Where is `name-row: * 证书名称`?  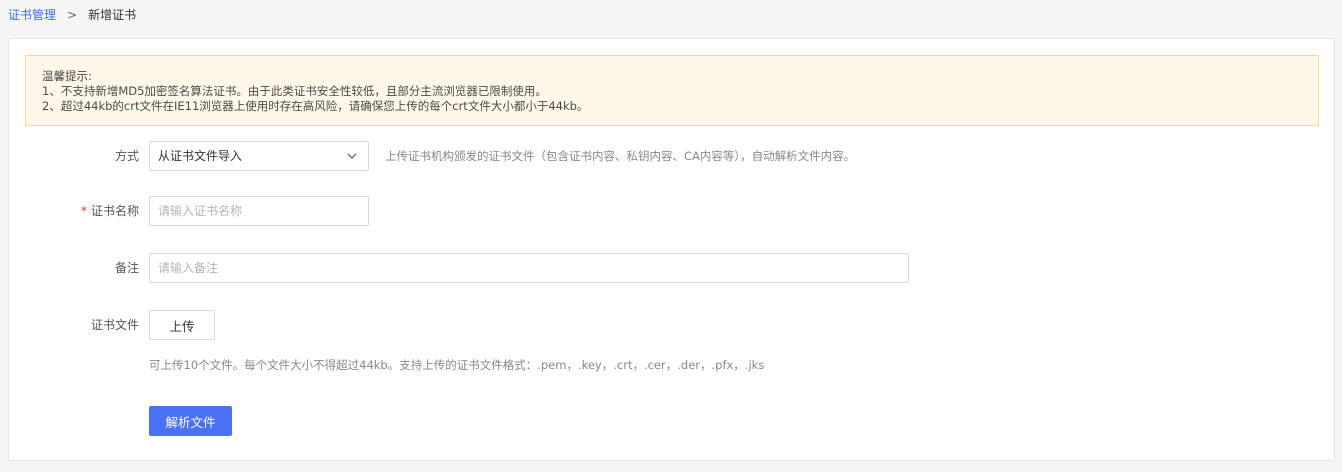
name-row: * 证书名称 is located at coordinates (659, 211).